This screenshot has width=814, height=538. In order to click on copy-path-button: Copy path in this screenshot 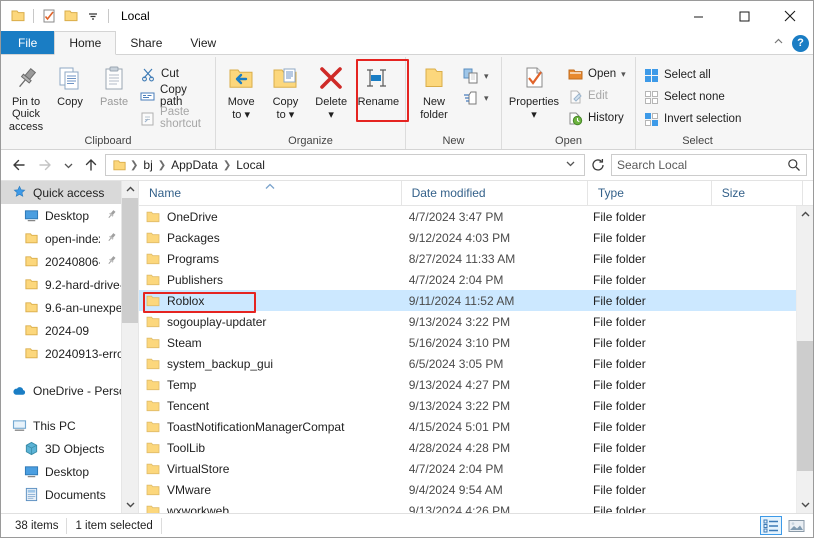, I will do `click(174, 96)`.